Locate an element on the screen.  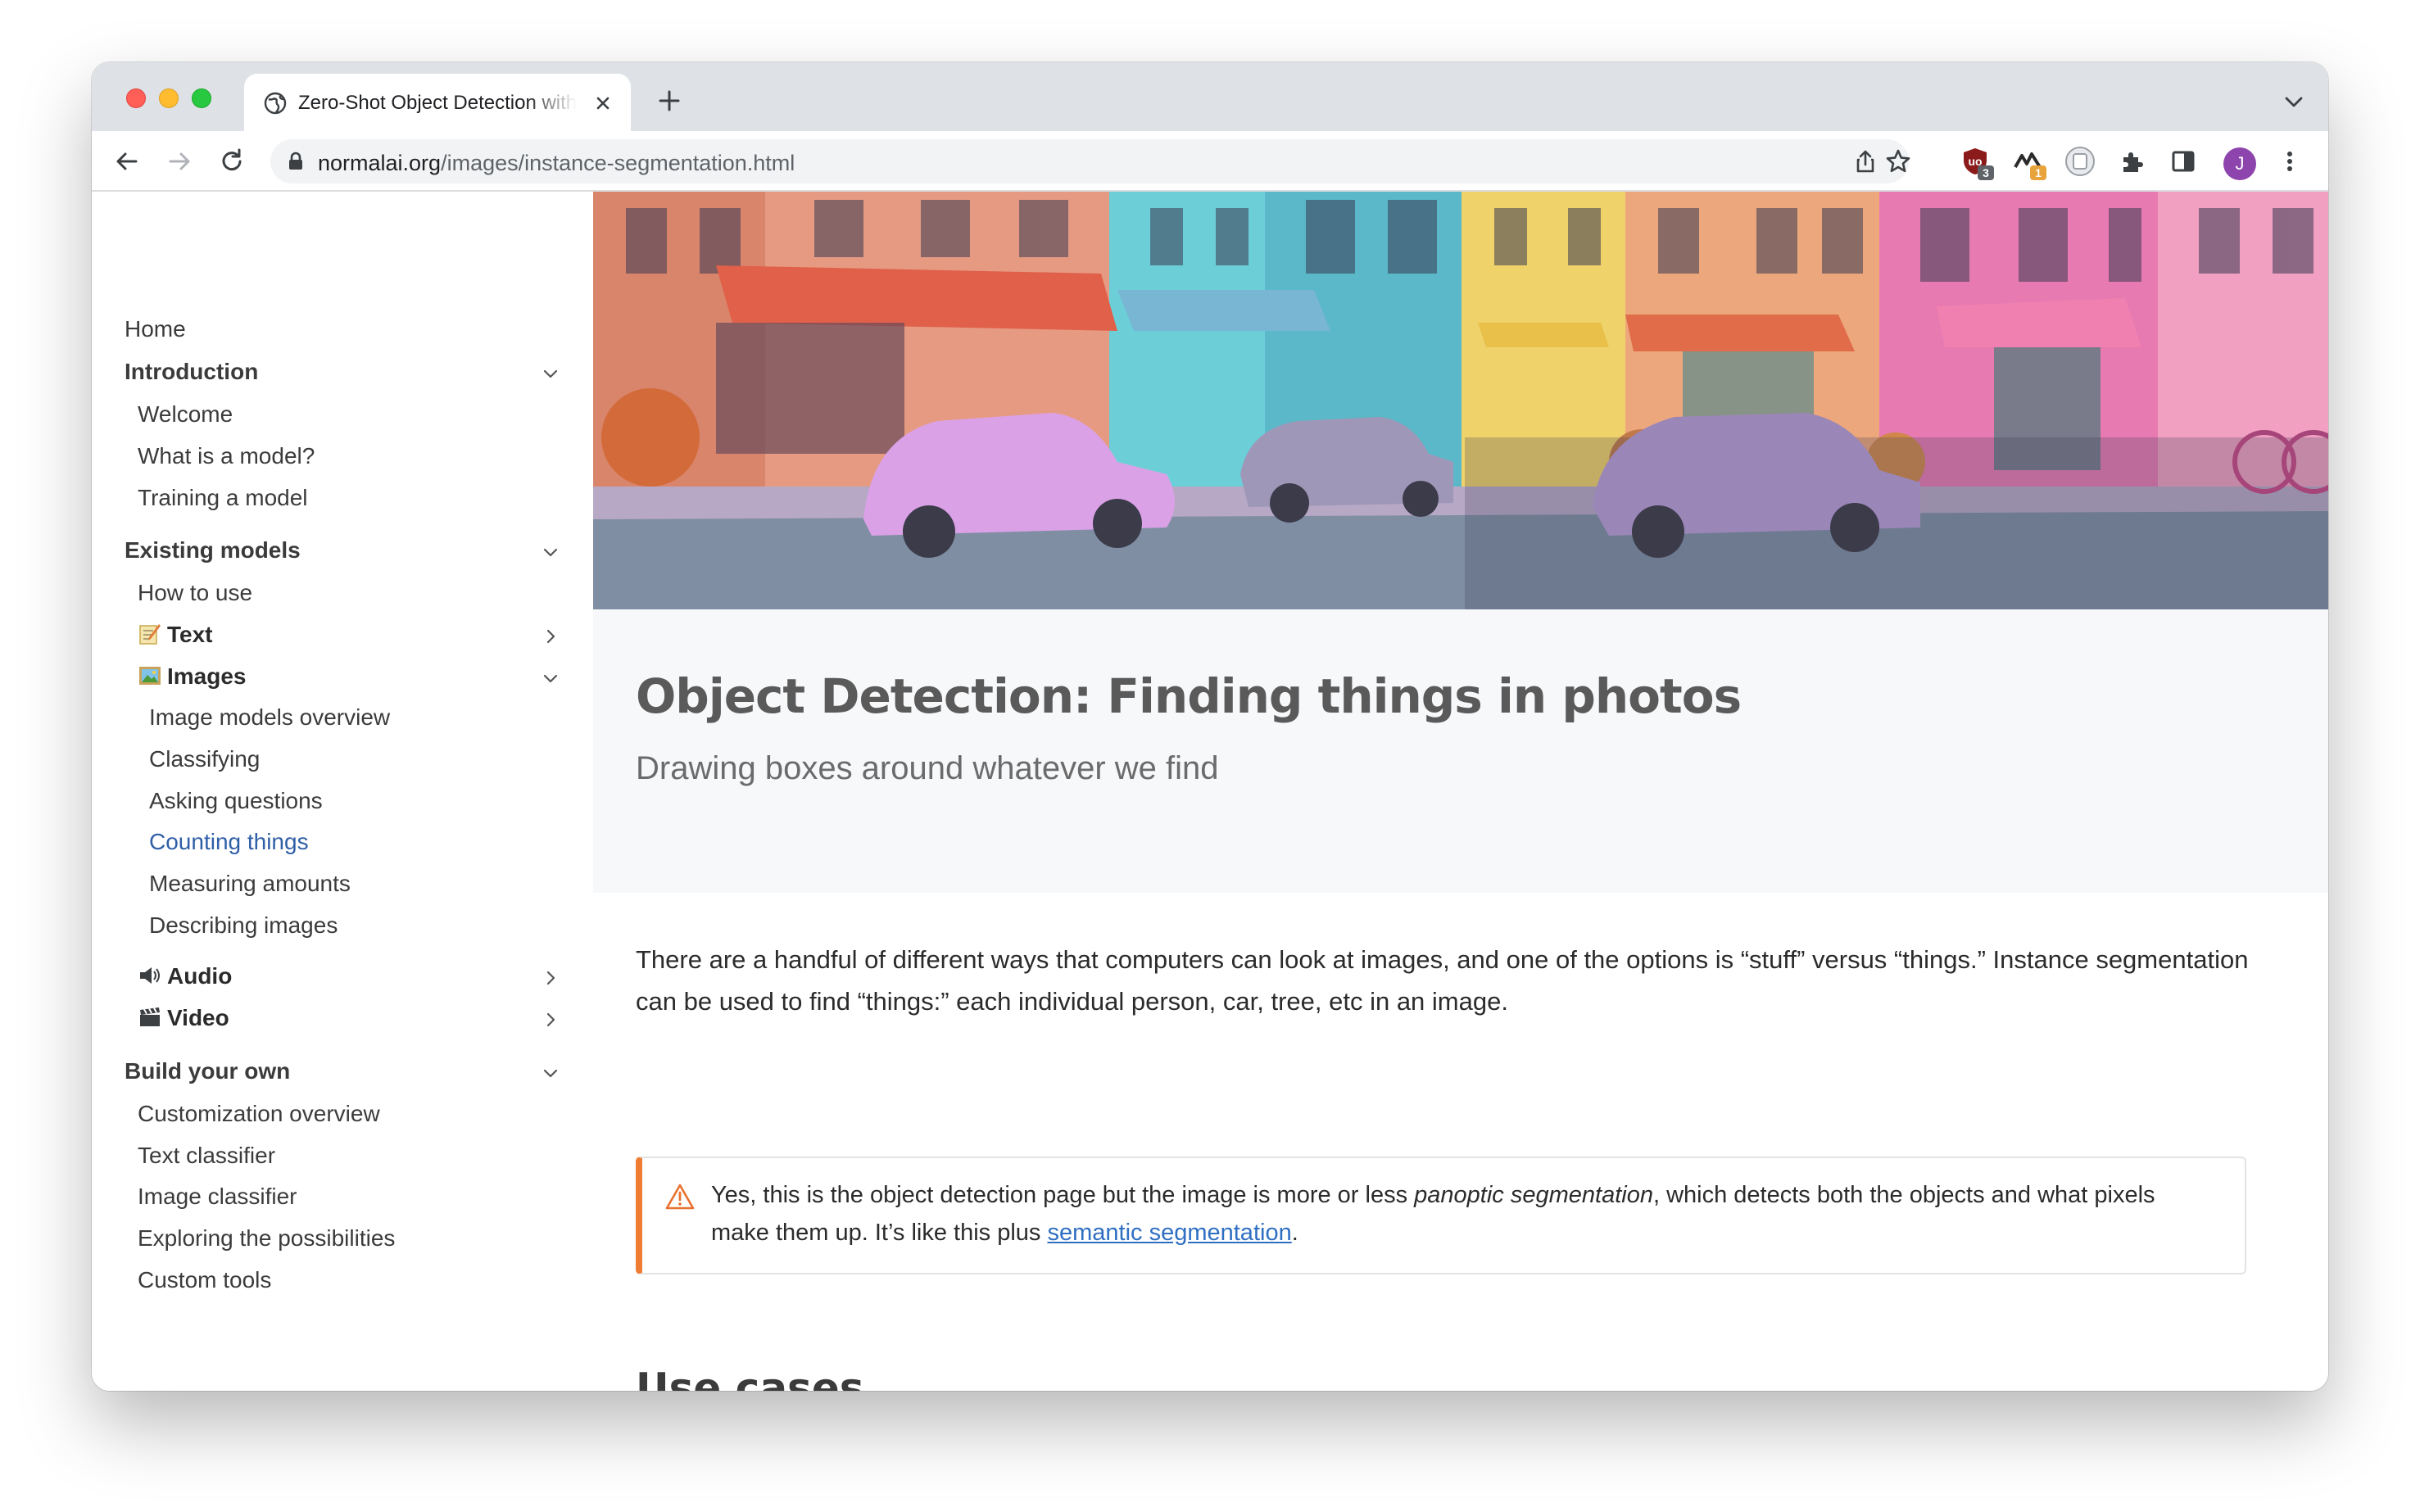
readability-icon is located at coordinates (2080, 161).